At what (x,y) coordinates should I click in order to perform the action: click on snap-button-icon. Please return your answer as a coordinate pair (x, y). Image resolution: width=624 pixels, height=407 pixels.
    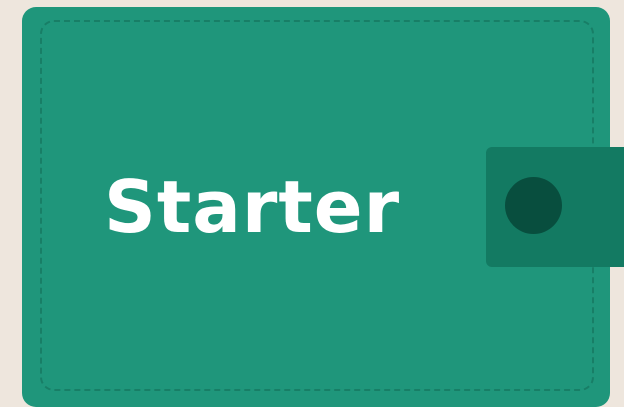
    Looking at the image, I should click on (533, 205).